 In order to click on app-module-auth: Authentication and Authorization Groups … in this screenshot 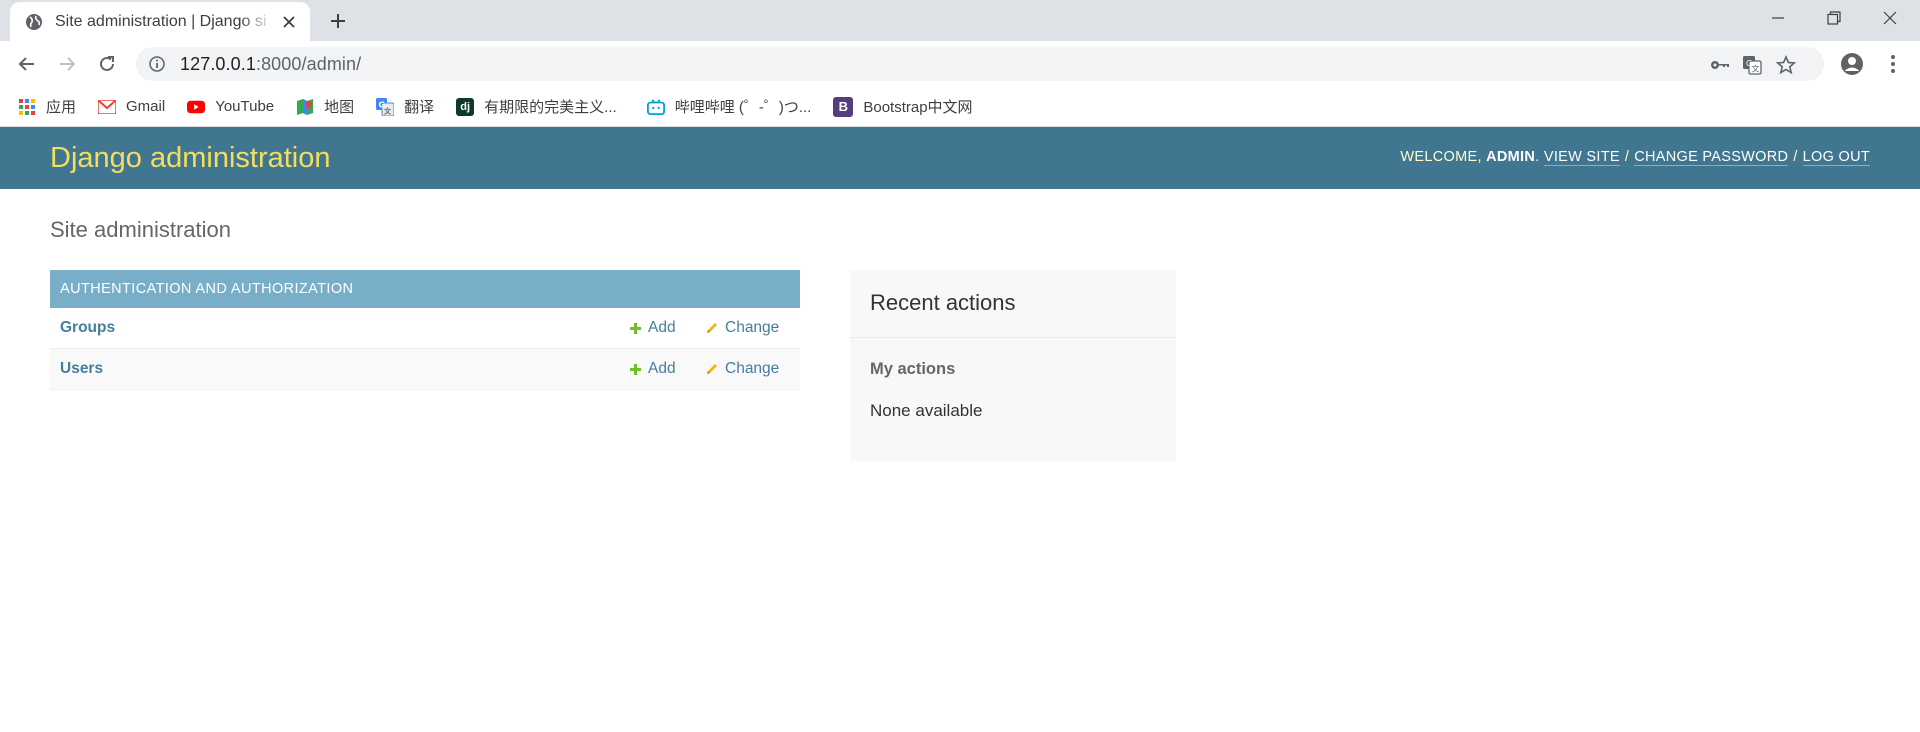, I will do `click(425, 330)`.